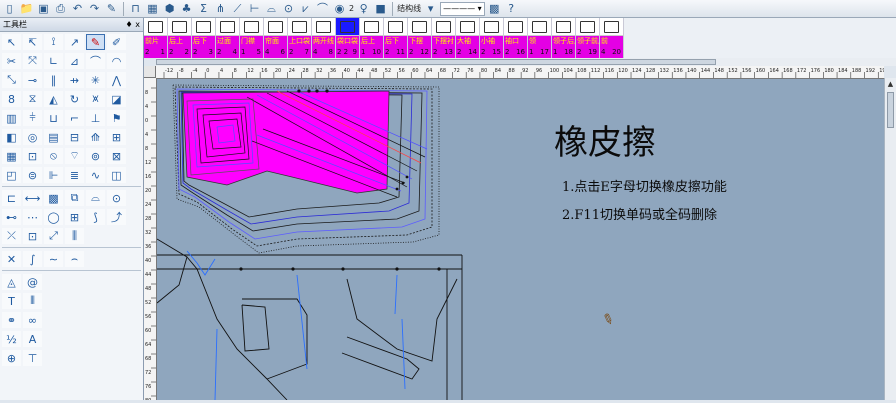  Describe the element at coordinates (116, 137) in the screenshot. I see `tag-tool-icon: ⊞` at that location.